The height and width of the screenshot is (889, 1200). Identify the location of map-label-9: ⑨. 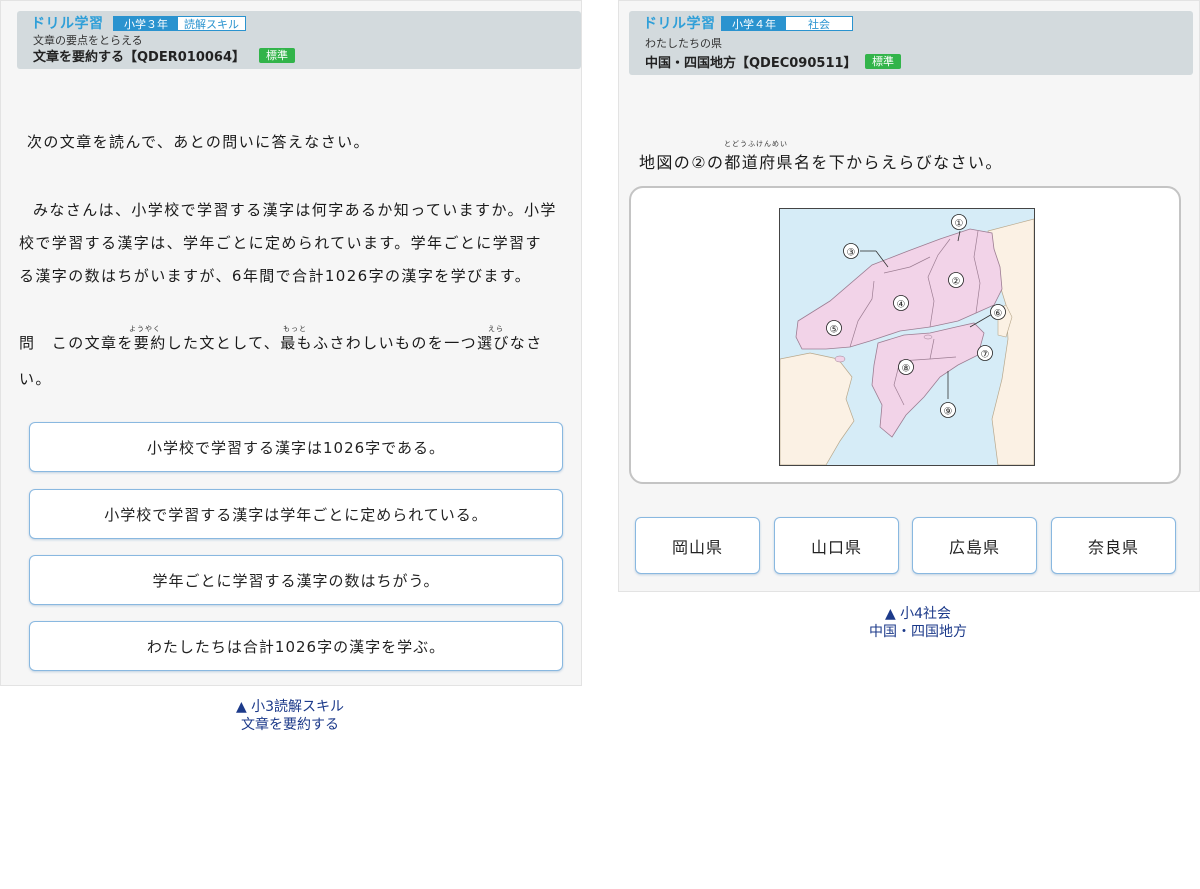
(948, 412).